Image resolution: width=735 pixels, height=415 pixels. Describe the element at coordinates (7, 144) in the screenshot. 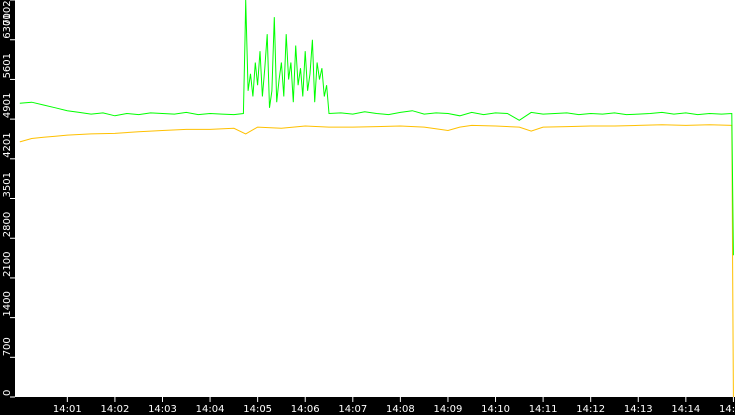

I see `y-tick-label: 4201` at that location.